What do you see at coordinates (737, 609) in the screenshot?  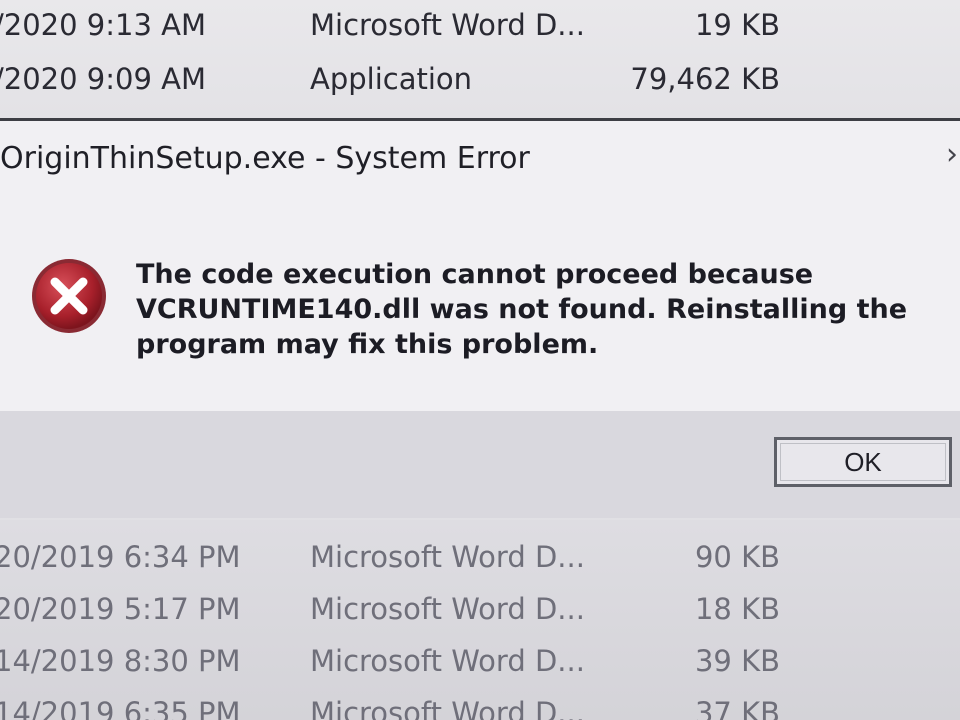 I see `file-size: 18 KB` at bounding box center [737, 609].